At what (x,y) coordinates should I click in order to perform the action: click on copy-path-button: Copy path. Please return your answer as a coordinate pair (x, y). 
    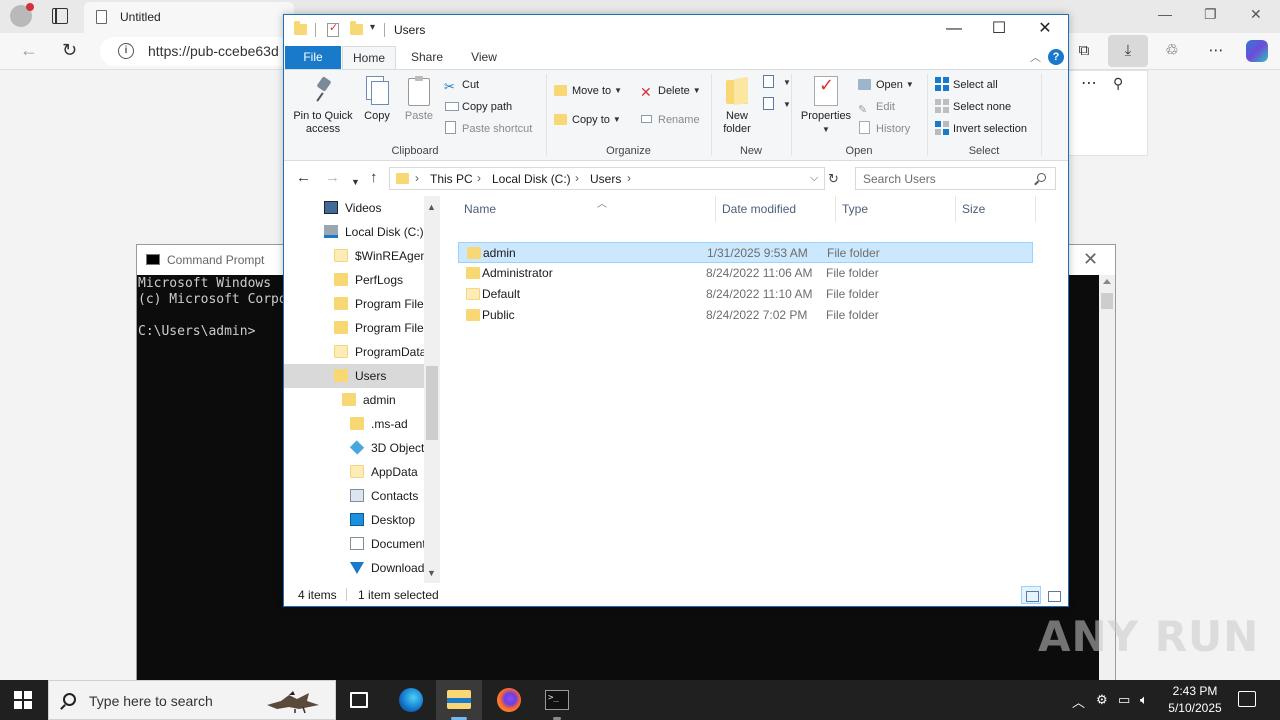
    Looking at the image, I should click on (478, 107).